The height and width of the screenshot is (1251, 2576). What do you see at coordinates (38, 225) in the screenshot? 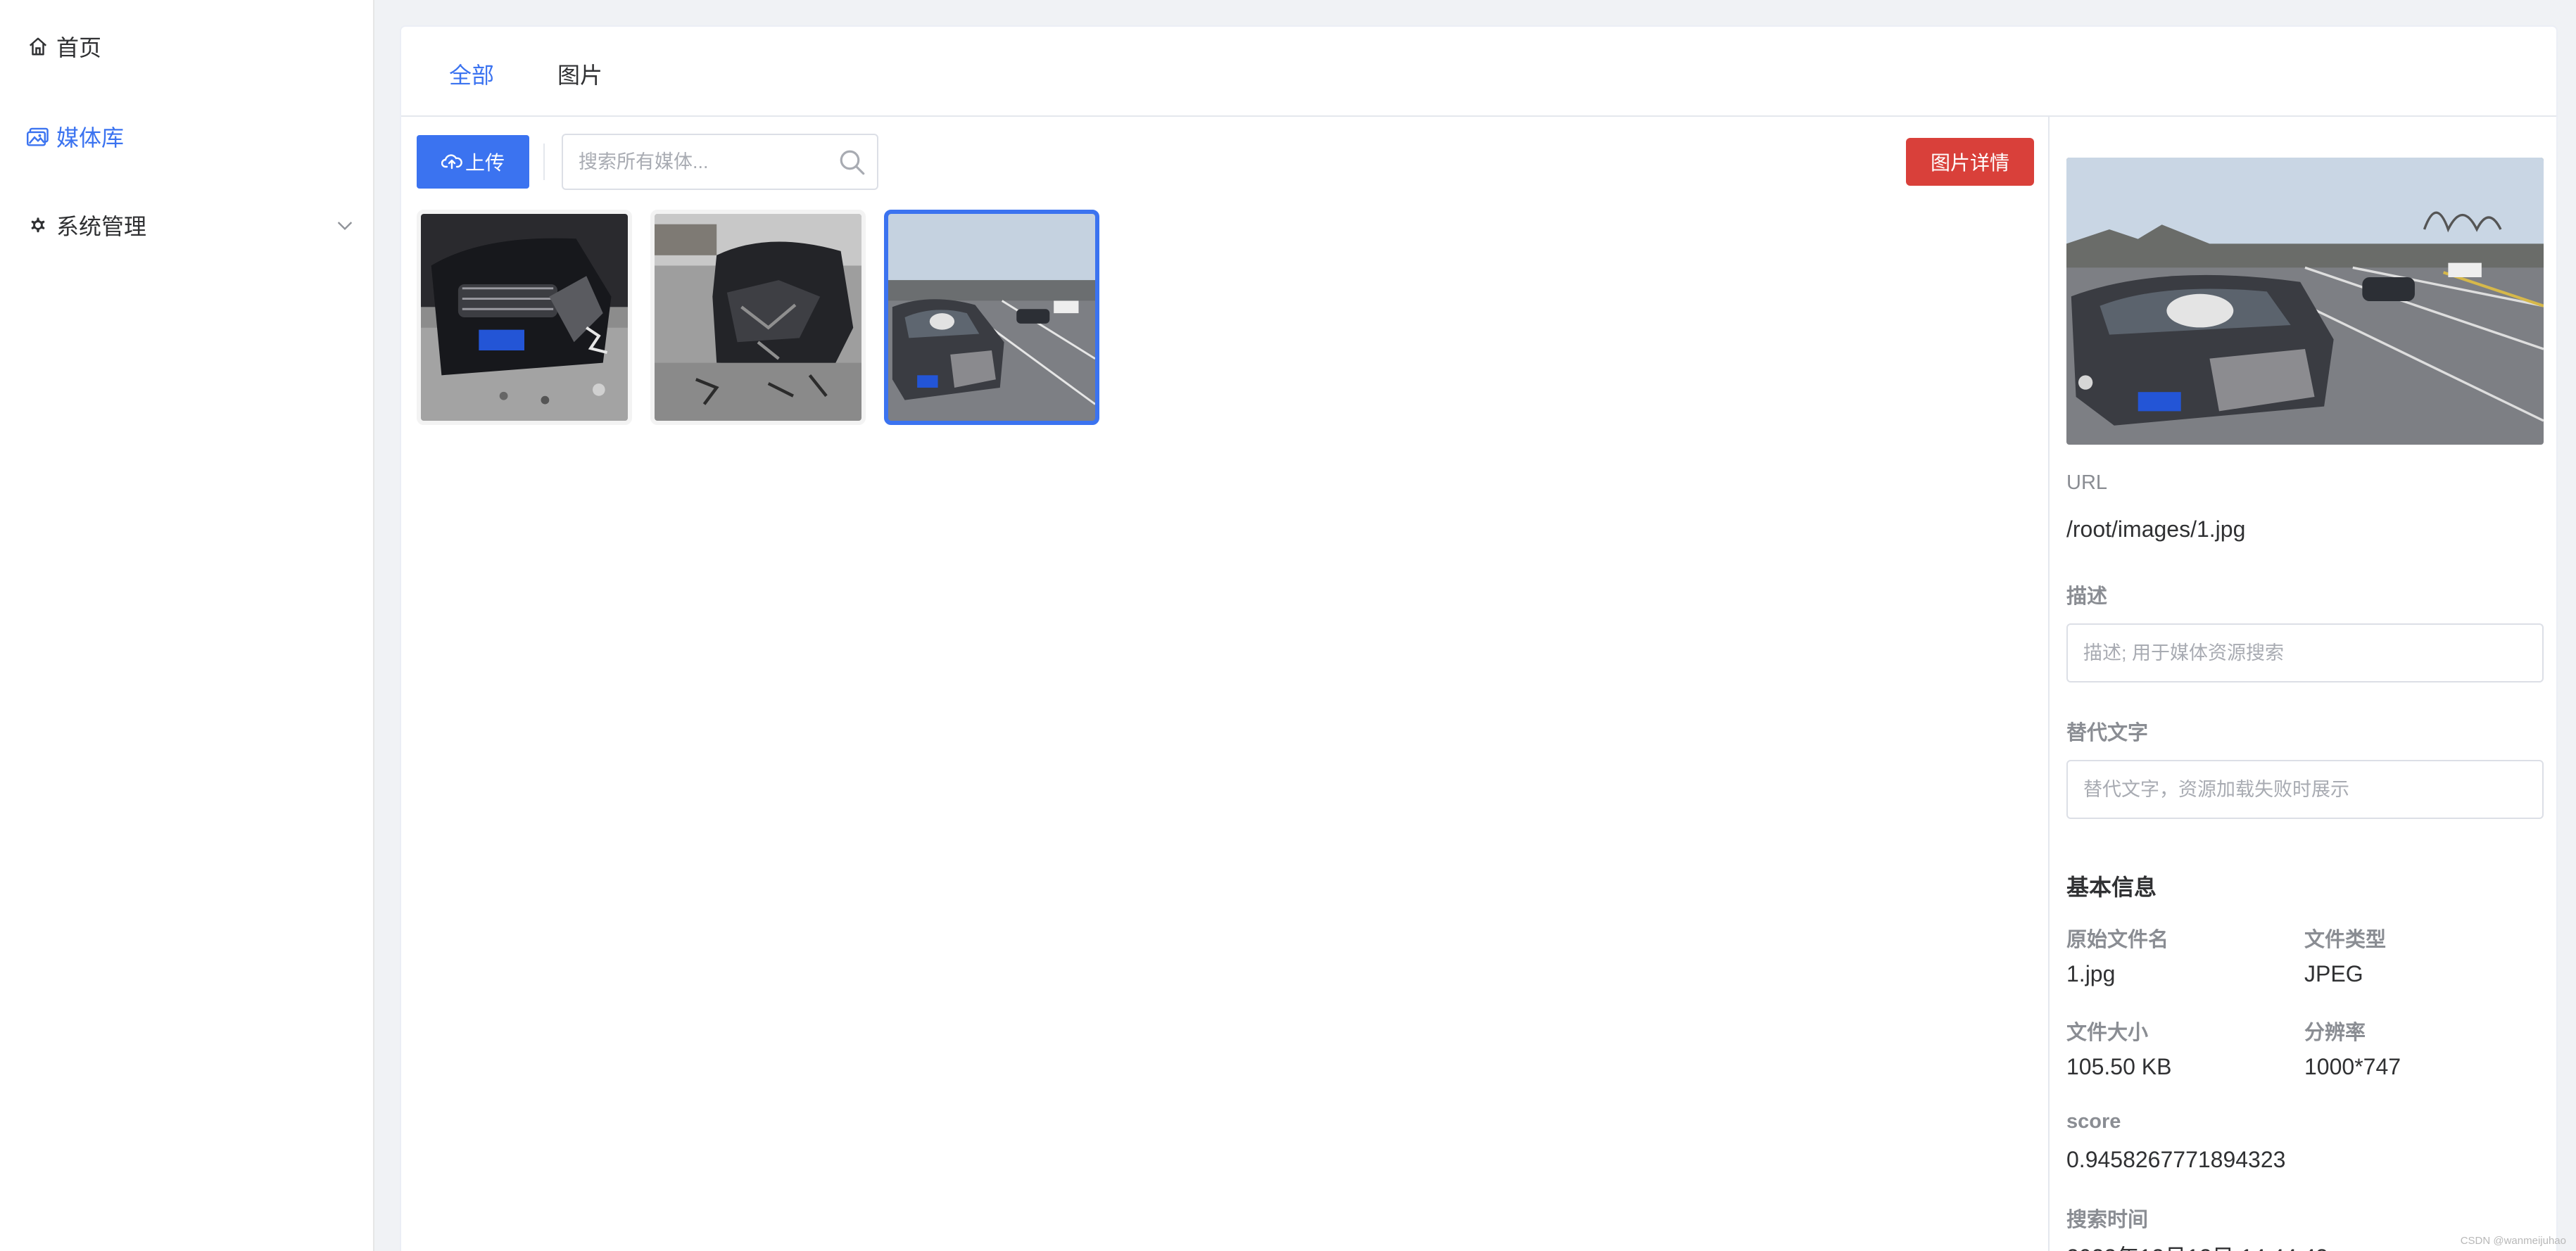
I see `gear-icon` at bounding box center [38, 225].